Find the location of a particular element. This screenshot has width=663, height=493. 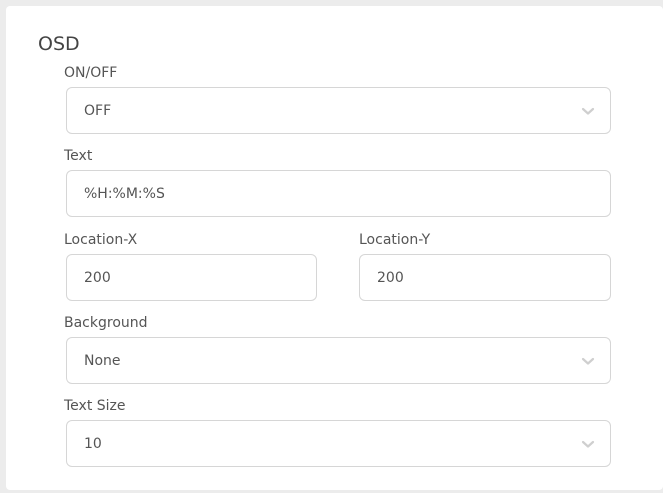

location-x-label: Location-X is located at coordinates (101, 240).